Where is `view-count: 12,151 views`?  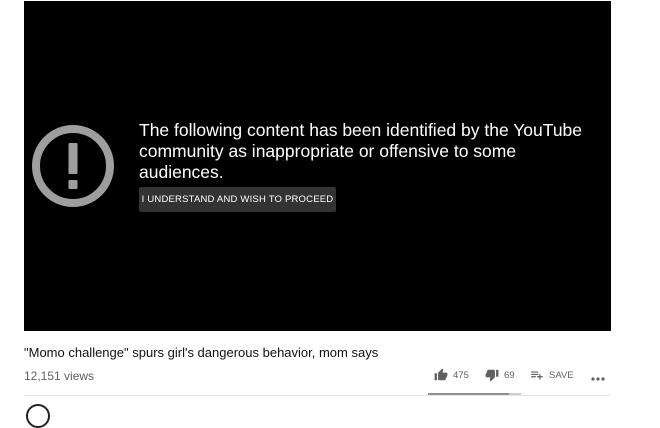
view-count: 12,151 views is located at coordinates (59, 376).